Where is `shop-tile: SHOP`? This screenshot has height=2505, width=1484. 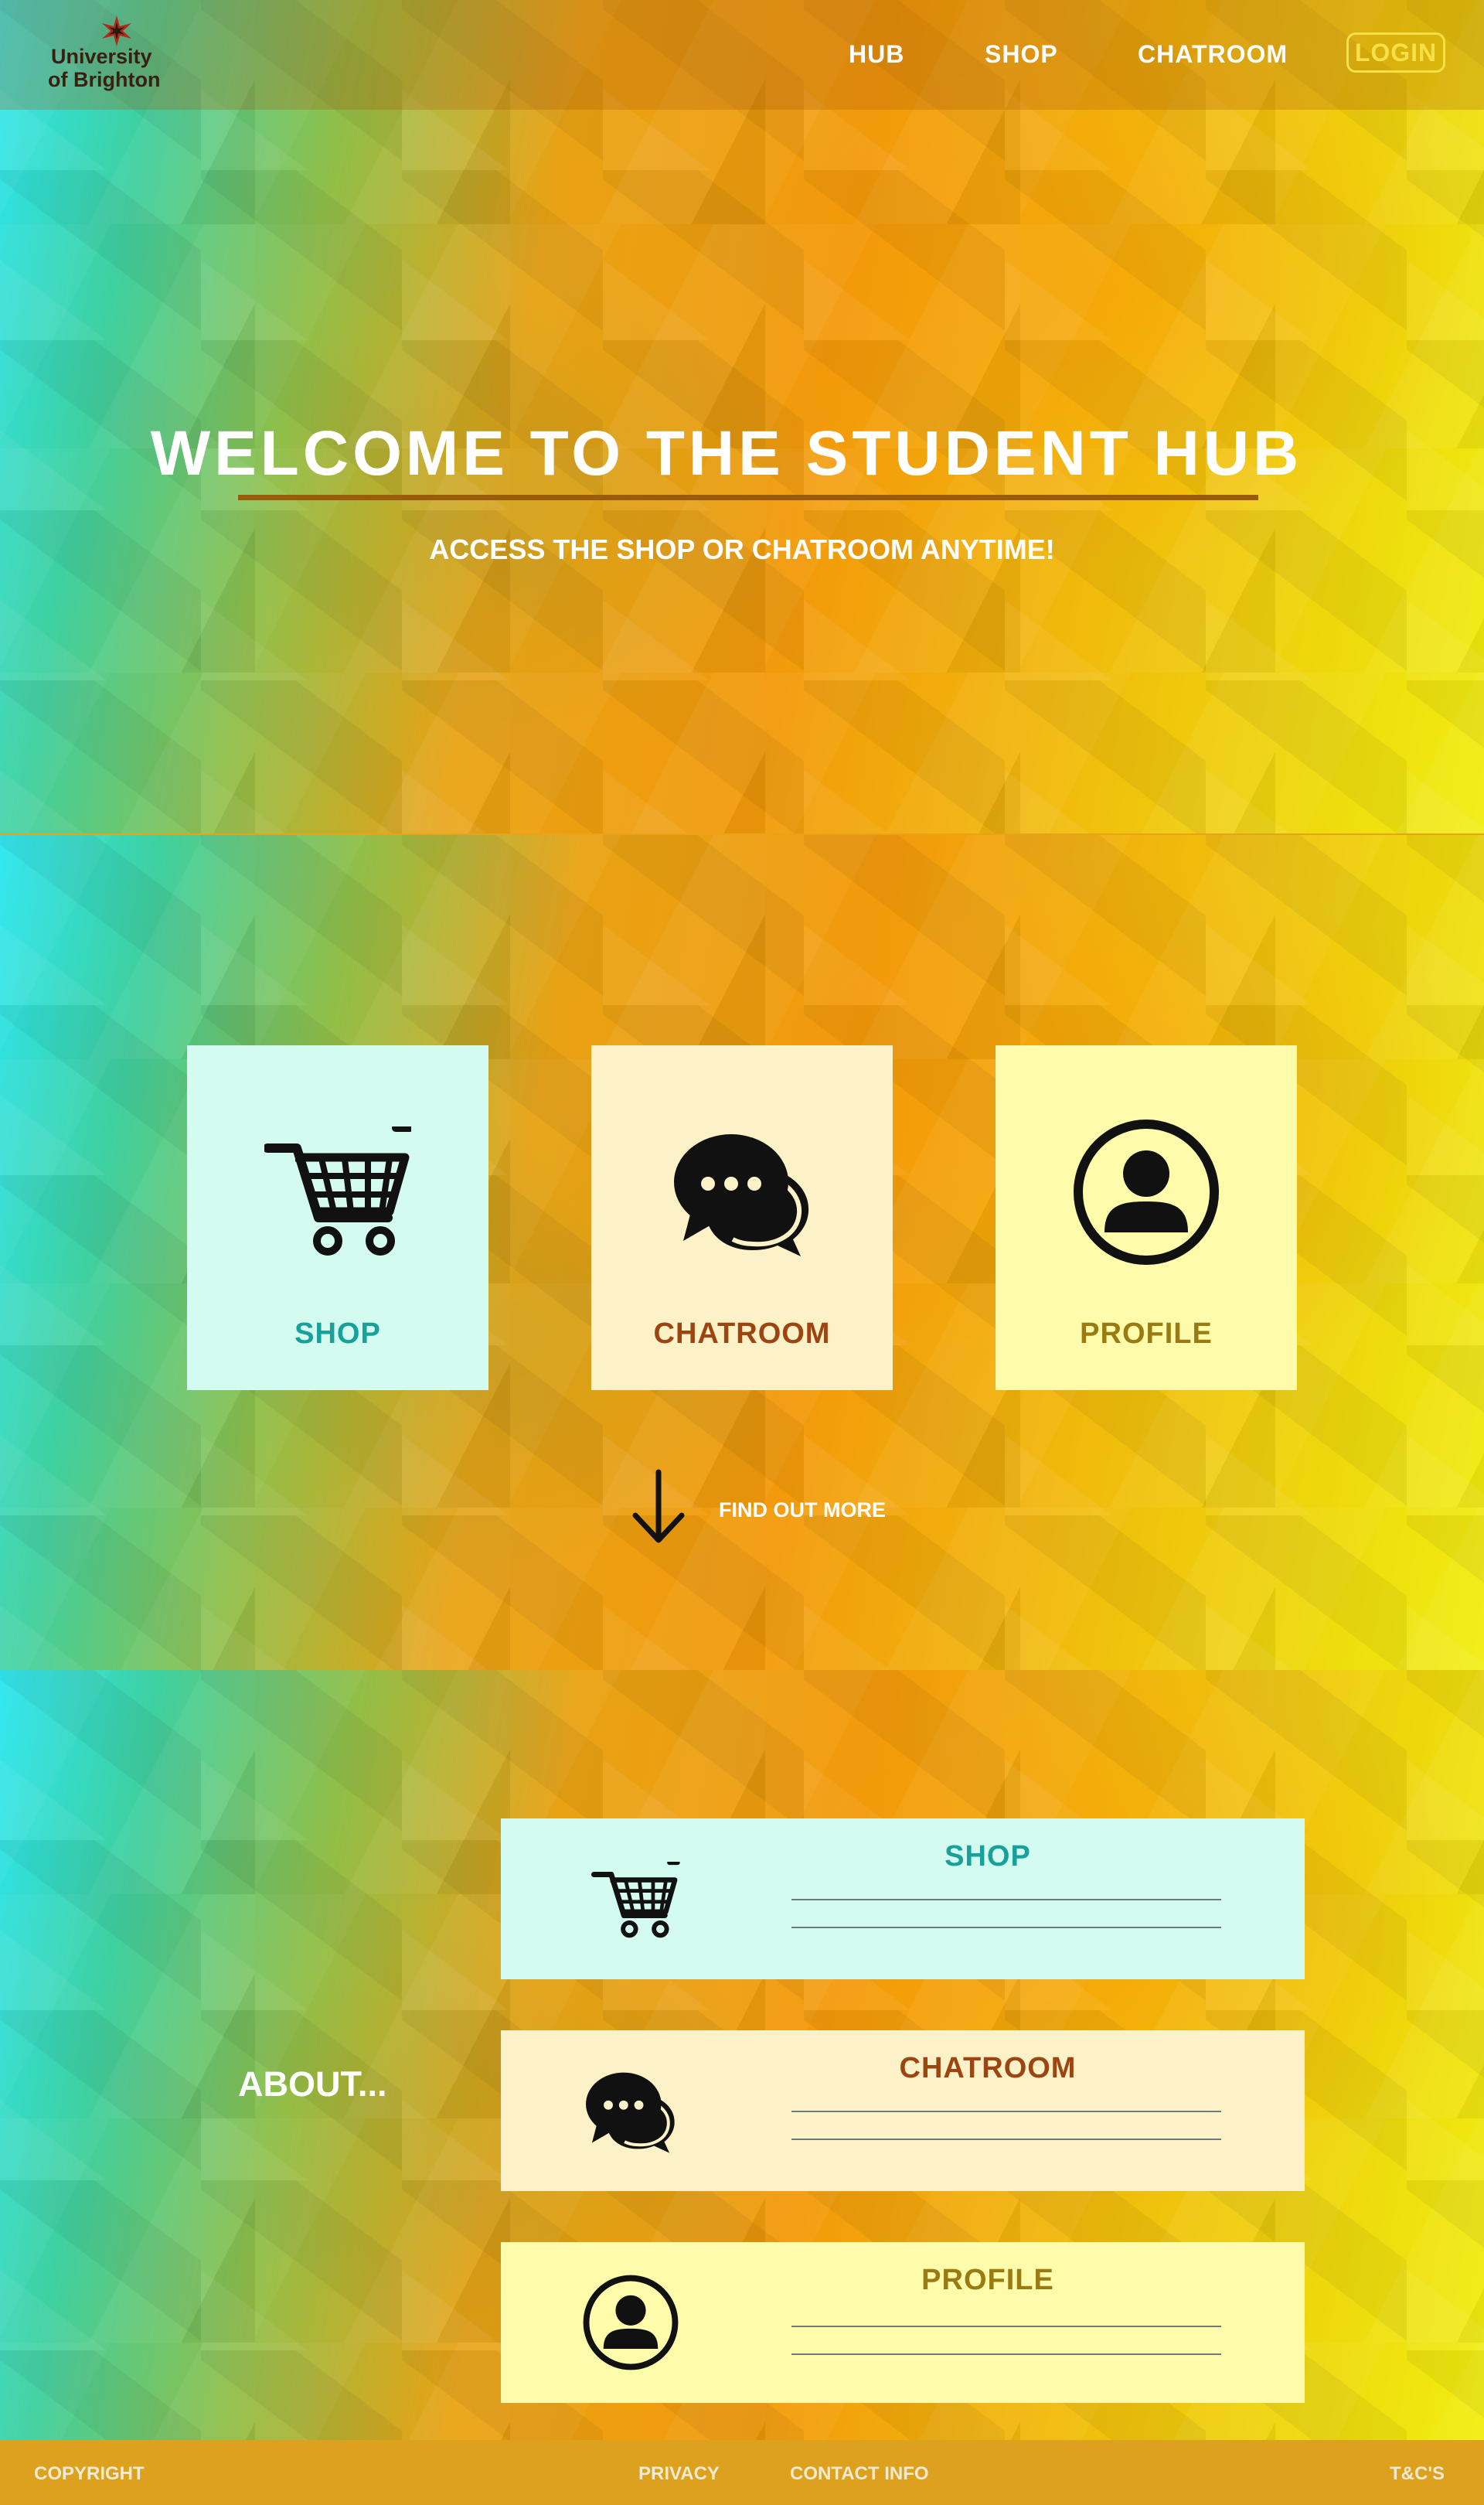
shop-tile: SHOP is located at coordinates (337, 1217).